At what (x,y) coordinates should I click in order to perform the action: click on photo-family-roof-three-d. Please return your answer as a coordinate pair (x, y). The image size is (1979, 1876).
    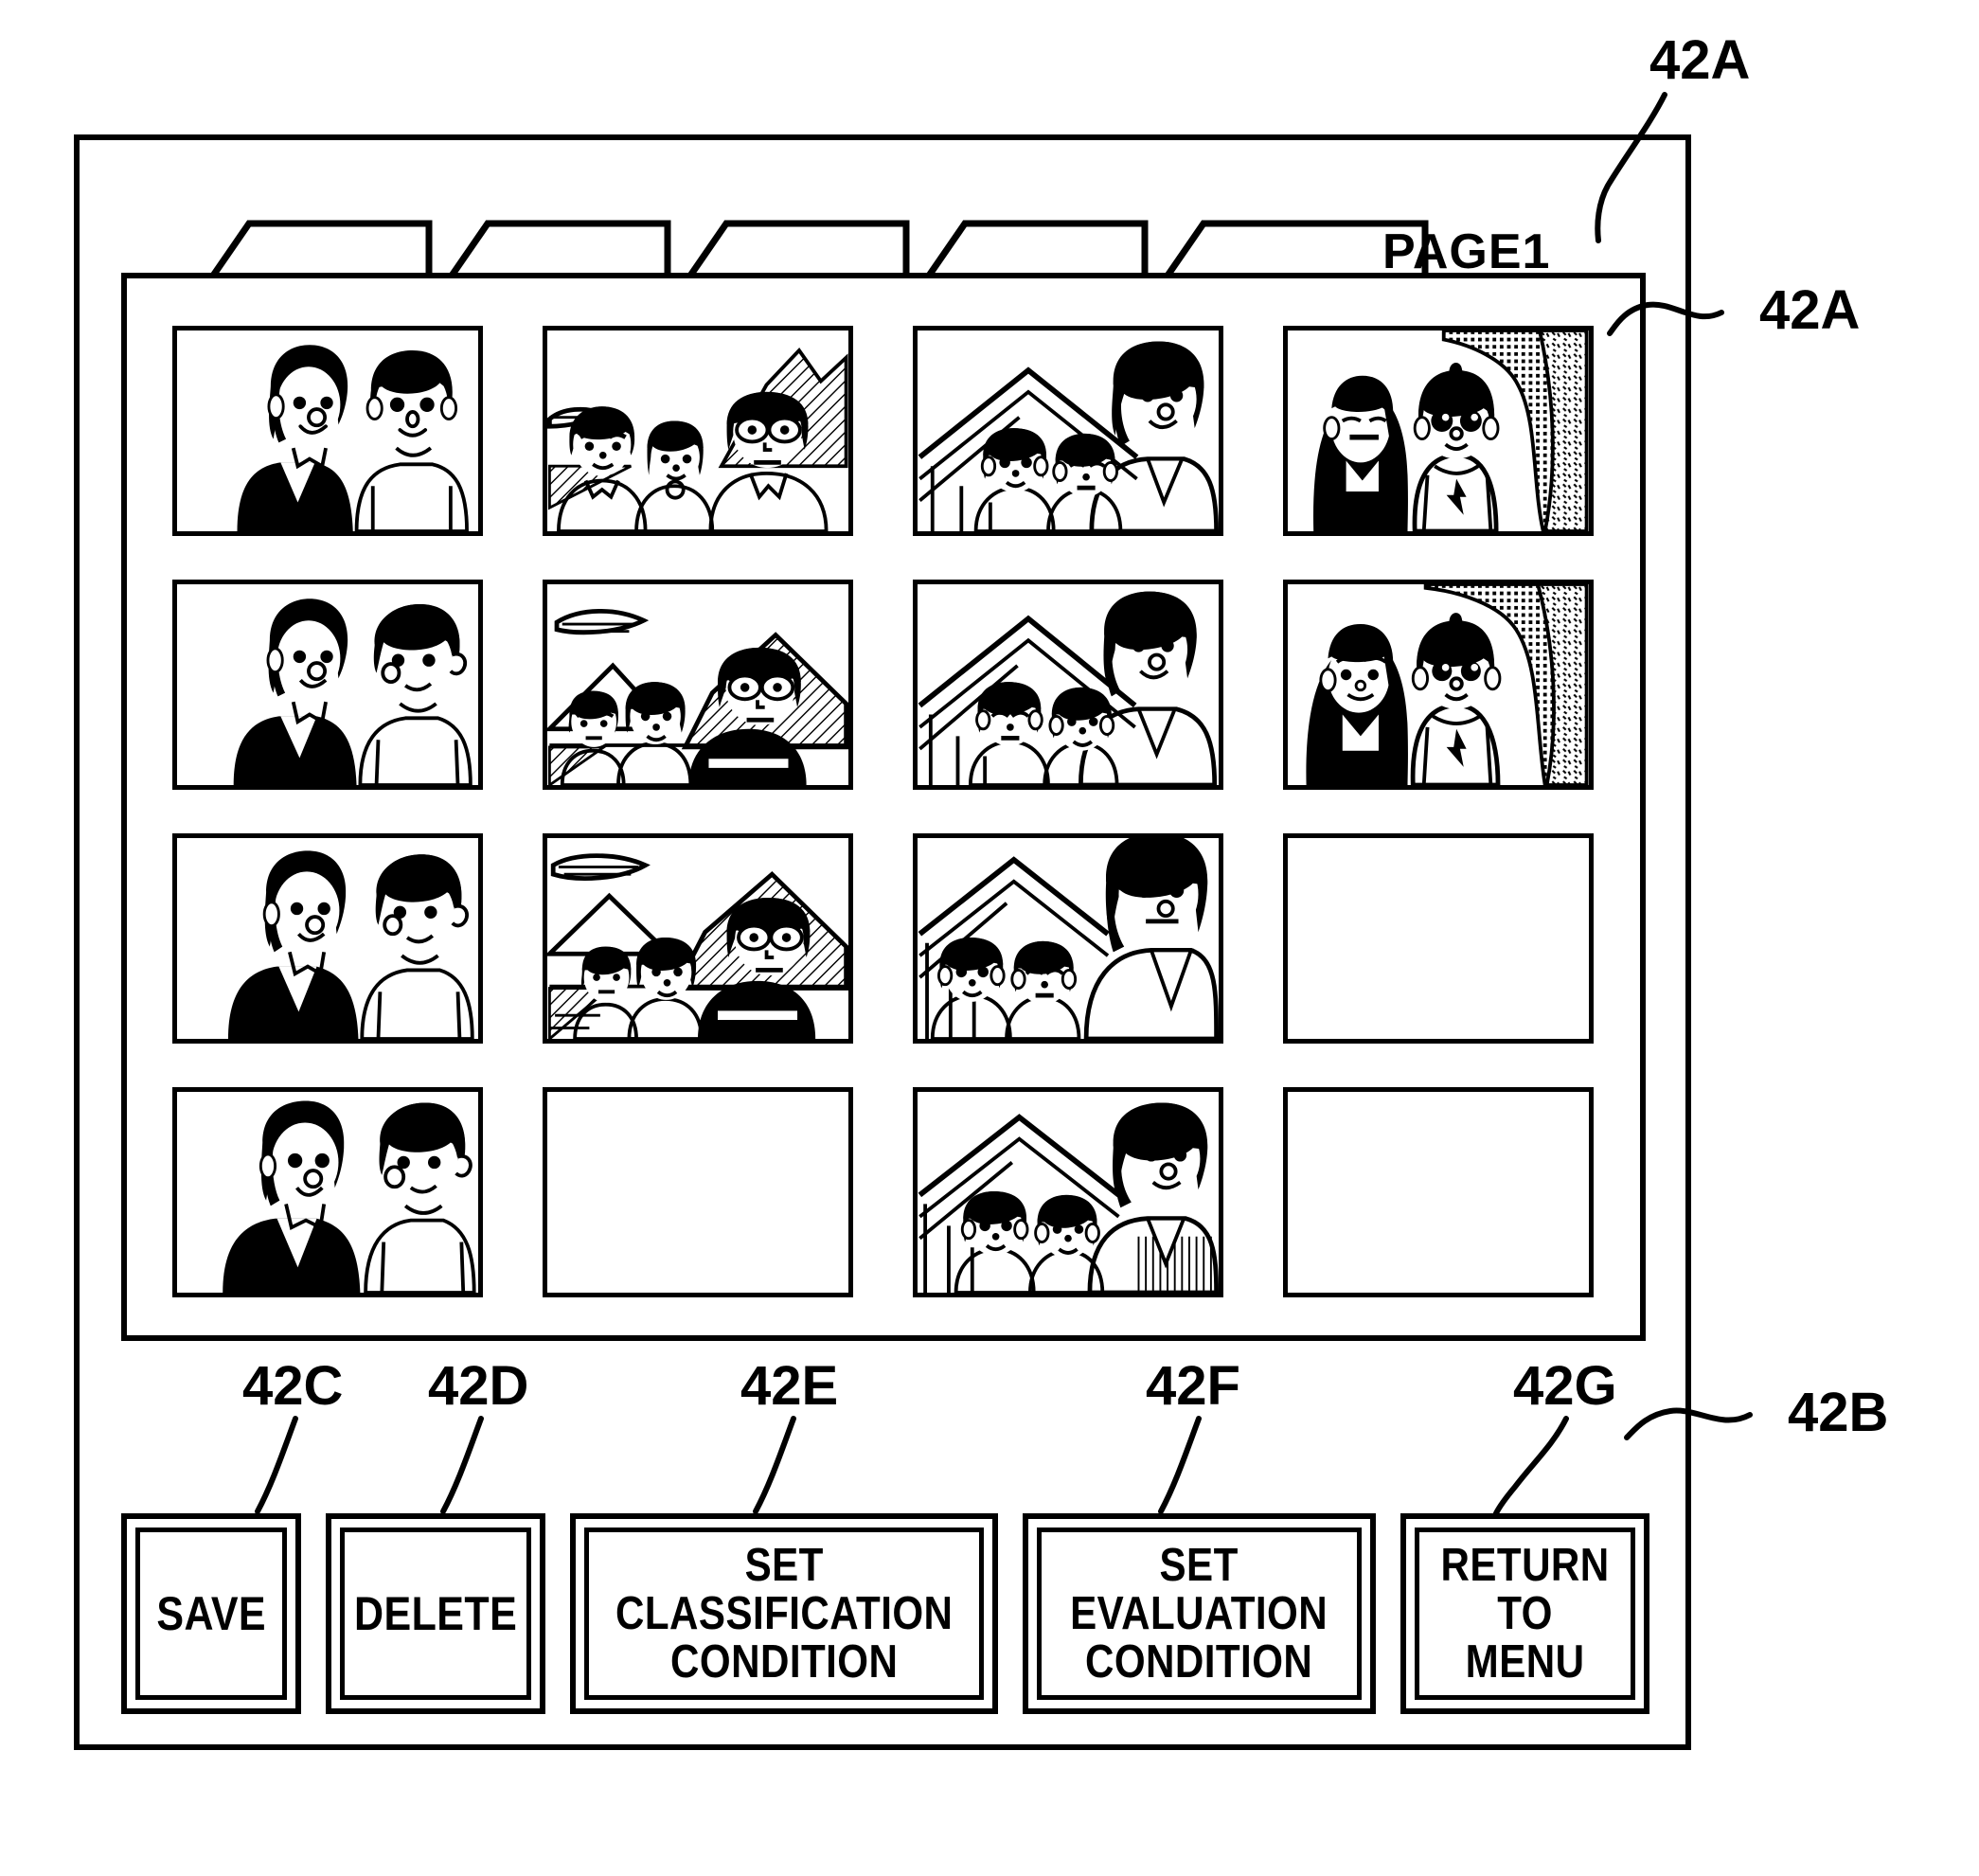
    Looking at the image, I should click on (1068, 1192).